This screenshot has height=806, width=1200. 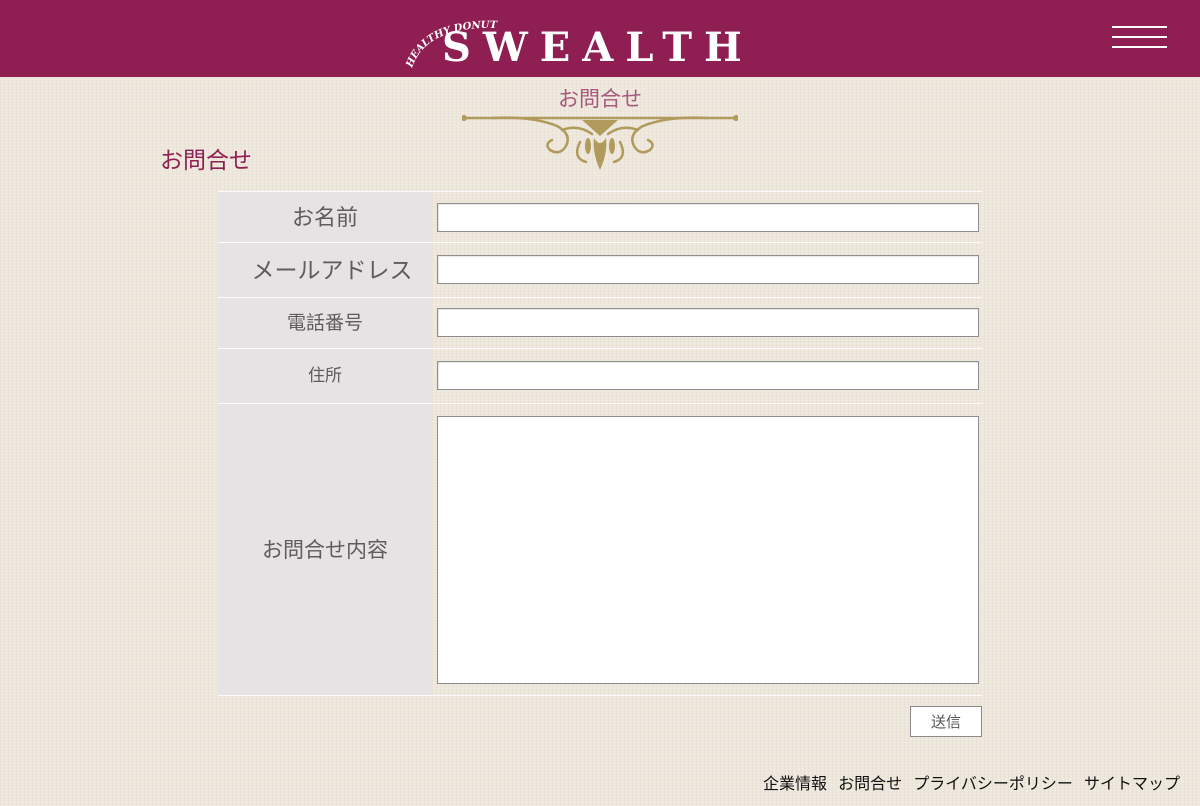 I want to click on form-row-name: お名前, so click(x=600, y=217).